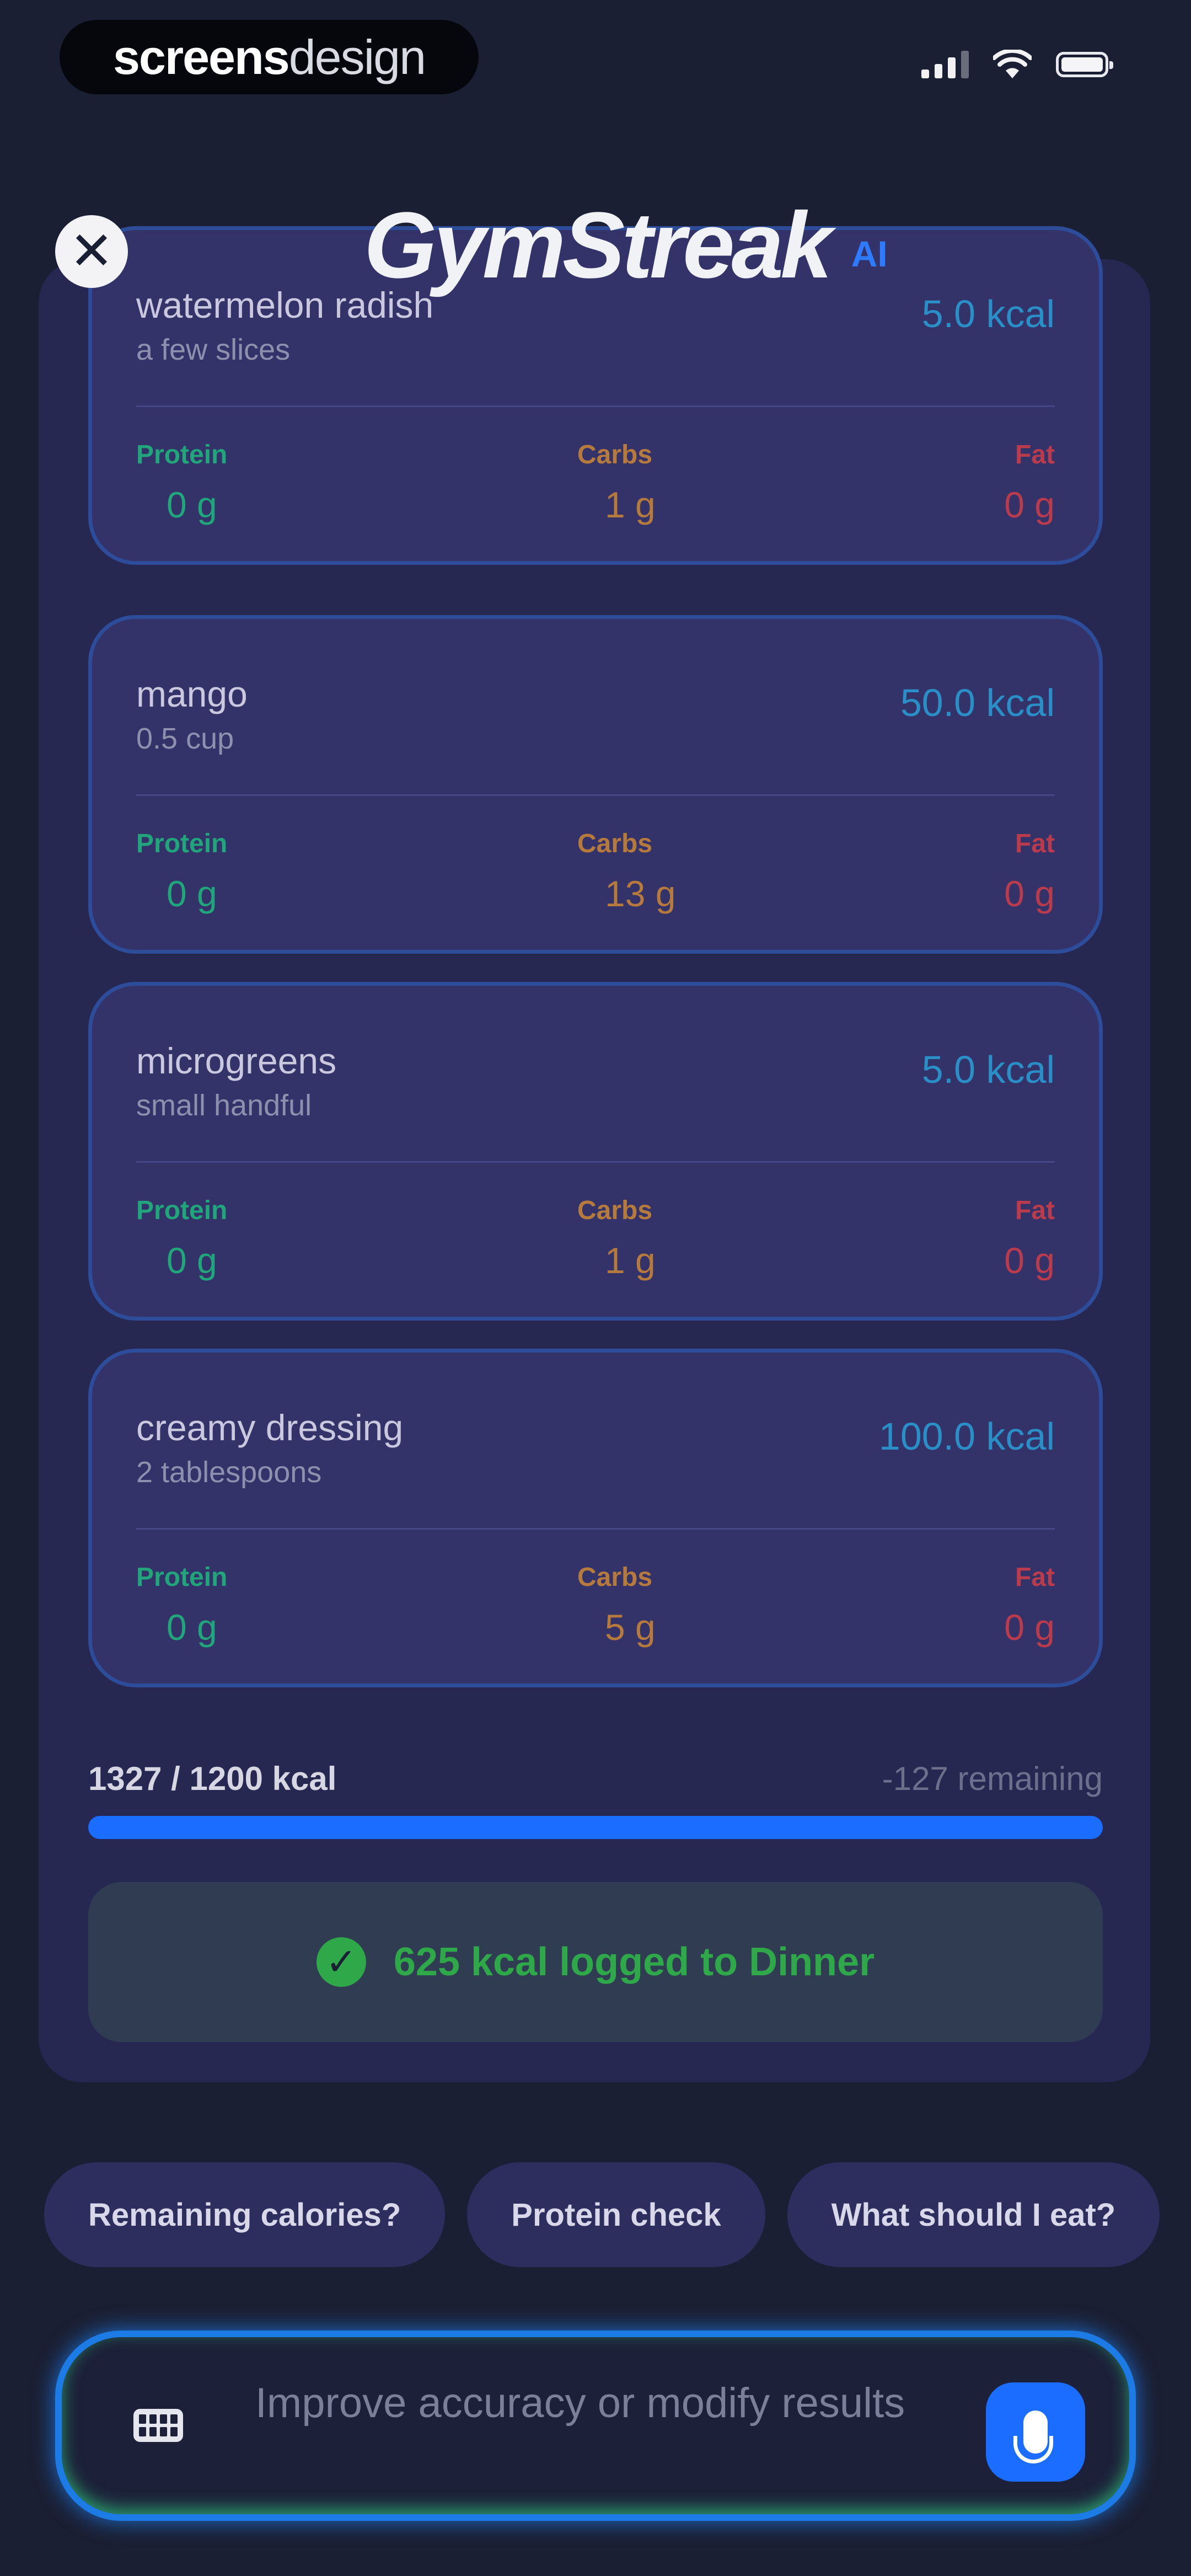  What do you see at coordinates (973, 2214) in the screenshot?
I see `chip-what-to-eat: What should I eat?` at bounding box center [973, 2214].